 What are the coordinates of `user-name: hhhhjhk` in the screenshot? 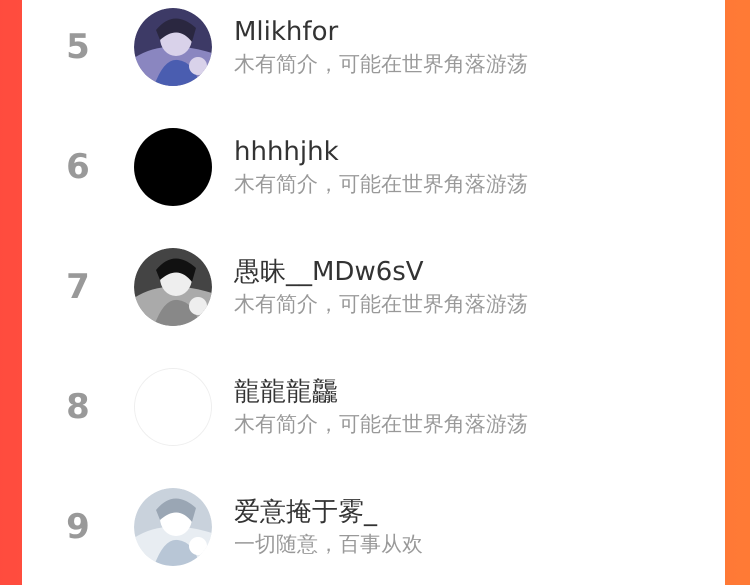 It's located at (381, 152).